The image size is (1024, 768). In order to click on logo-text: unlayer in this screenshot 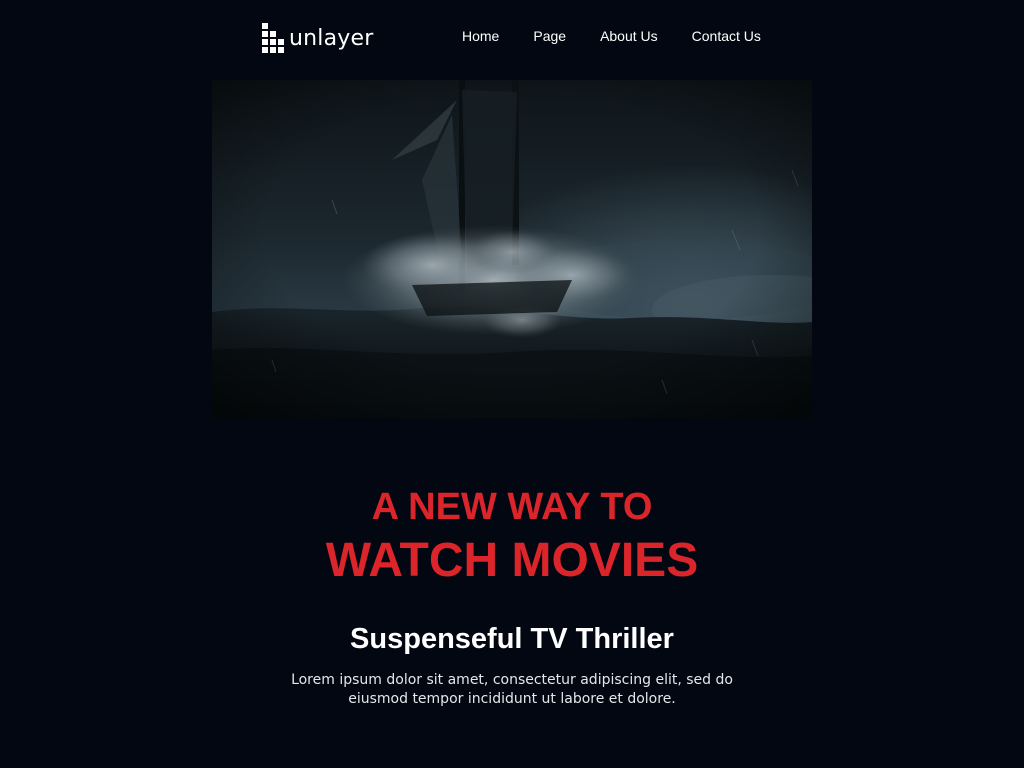, I will do `click(331, 38)`.